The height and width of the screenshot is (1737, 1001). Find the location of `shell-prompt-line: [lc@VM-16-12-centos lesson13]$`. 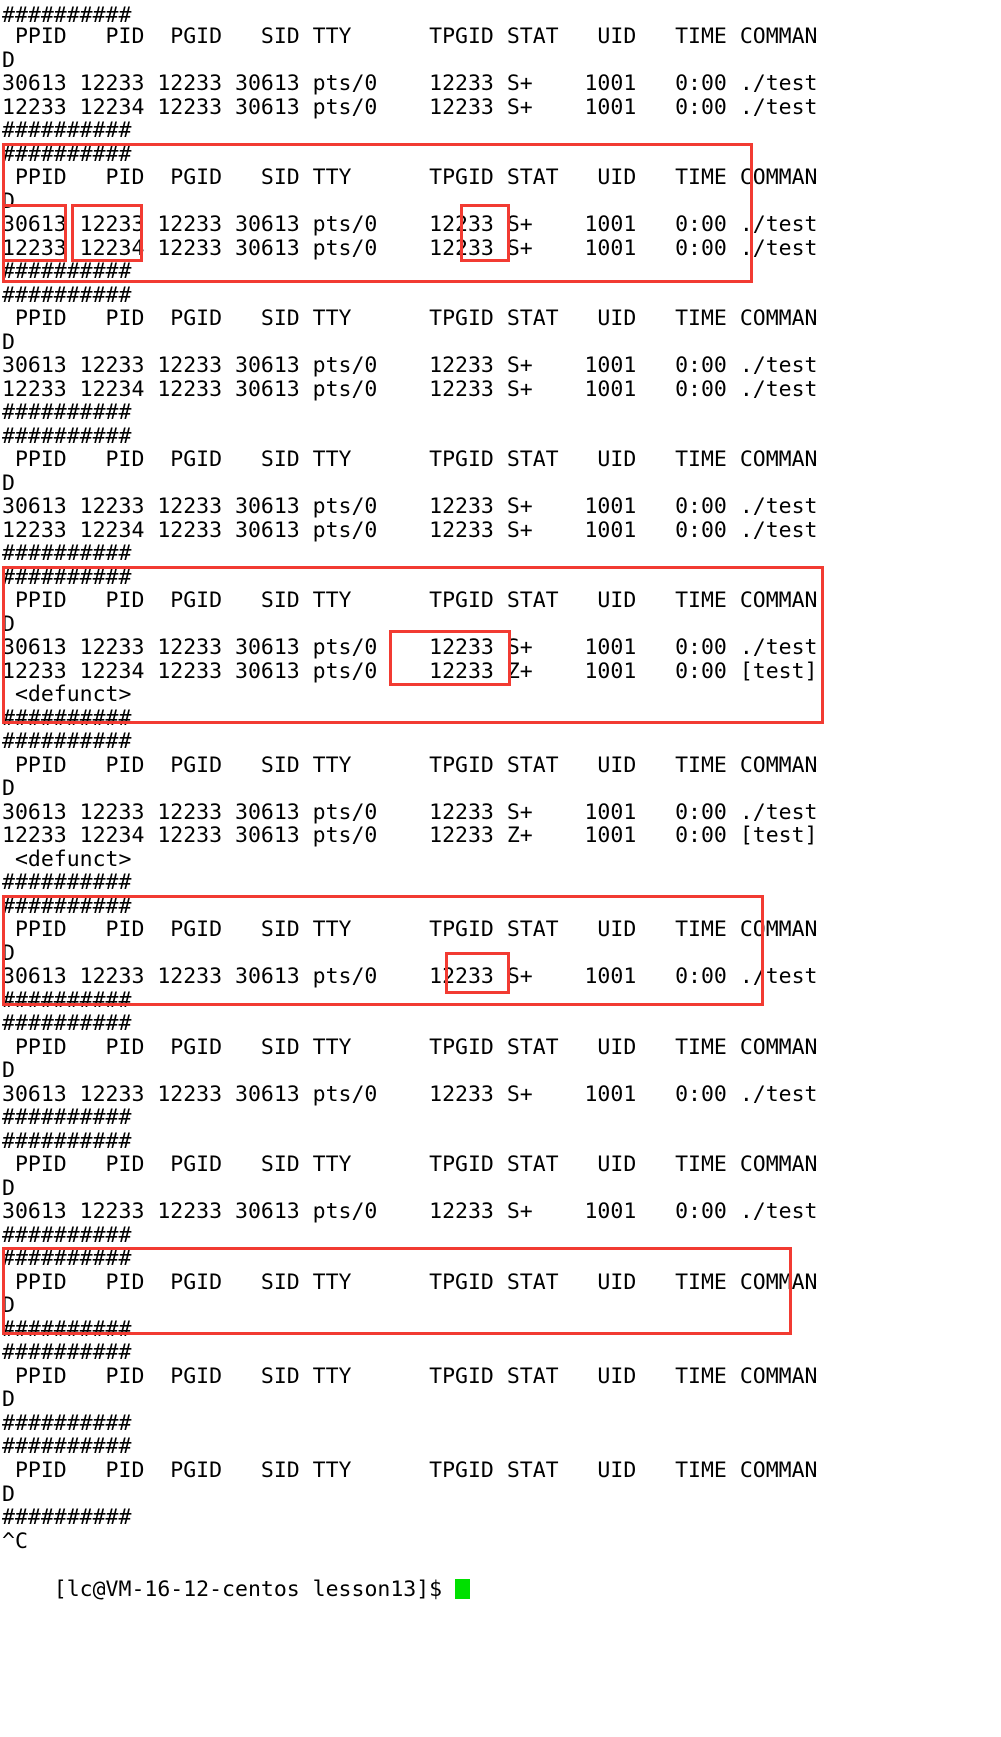

shell-prompt-line: [lc@VM-16-12-centos lesson13]$ is located at coordinates (236, 1590).